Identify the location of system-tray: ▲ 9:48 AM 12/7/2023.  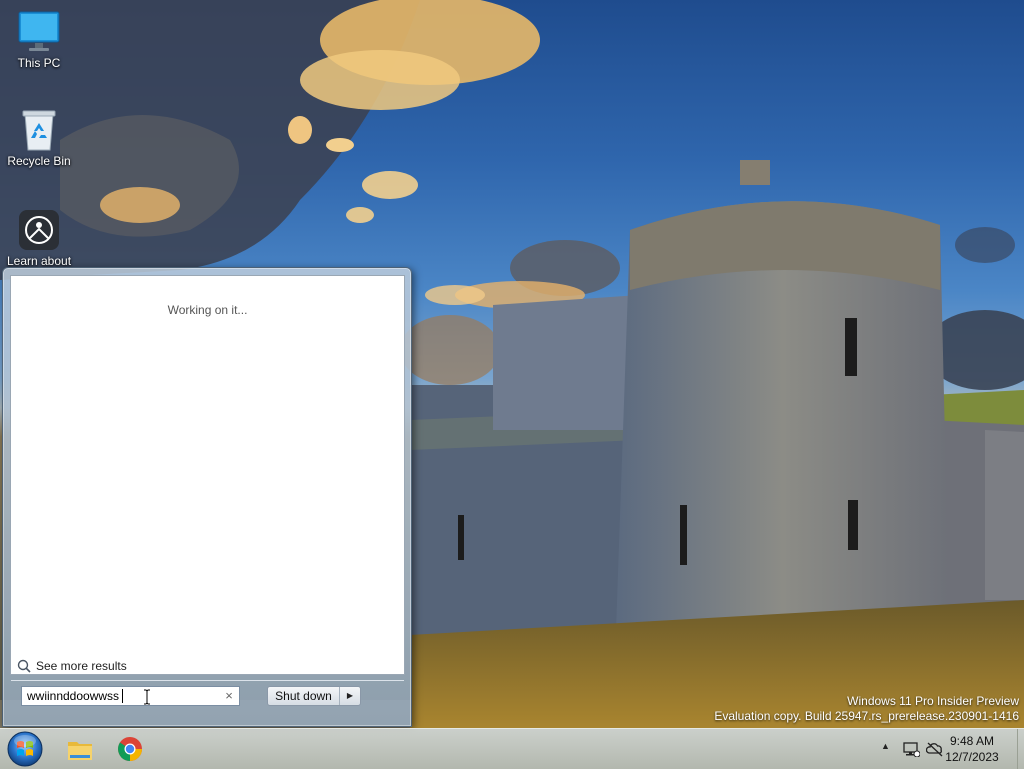
(949, 749).